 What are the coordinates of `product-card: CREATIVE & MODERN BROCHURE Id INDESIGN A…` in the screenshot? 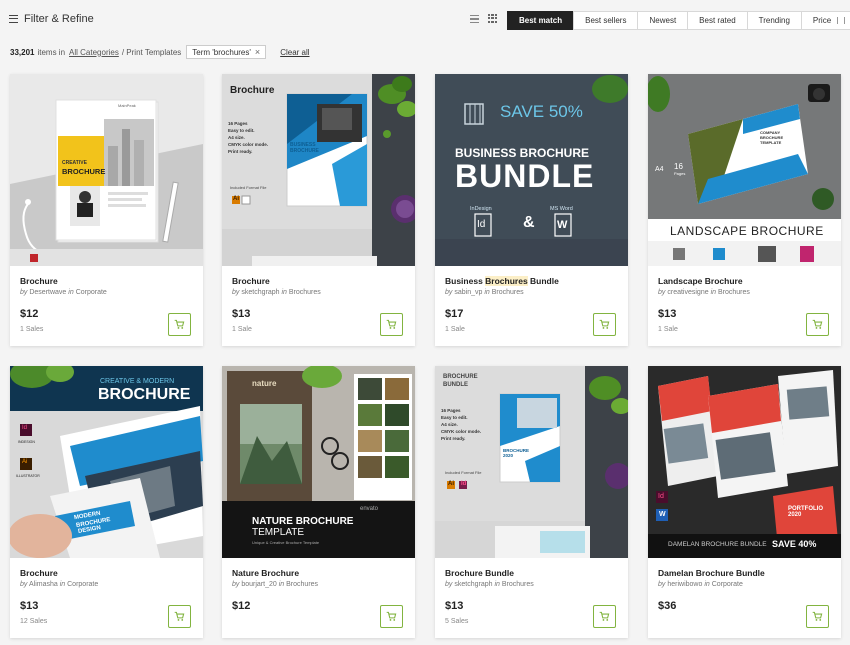 It's located at (106, 502).